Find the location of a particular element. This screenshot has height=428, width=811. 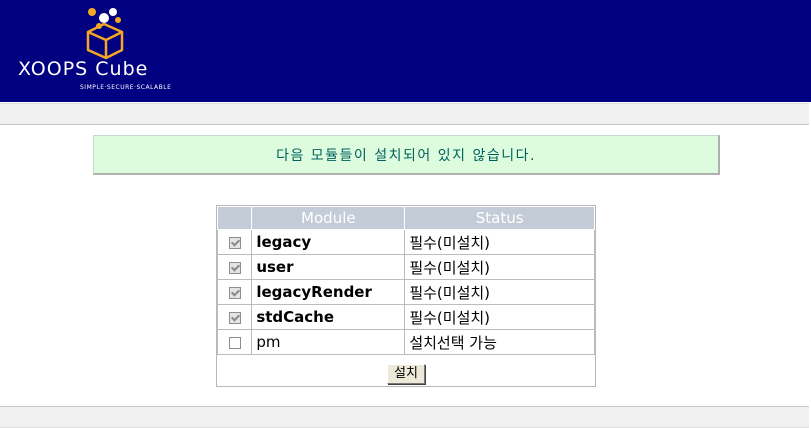

install-notice: 다음 모듈들이 설치되어 있지 않습니다. is located at coordinates (406, 155).